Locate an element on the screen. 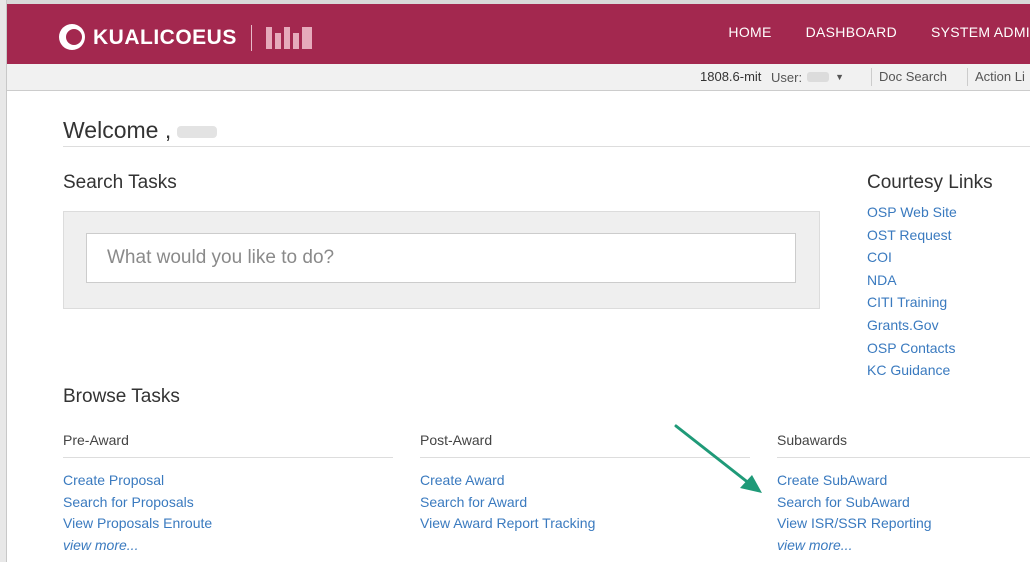 This screenshot has width=1030, height=562. utility-bar: 1808.6-mit User: ▼ Doc Search Action Li is located at coordinates (518, 77).